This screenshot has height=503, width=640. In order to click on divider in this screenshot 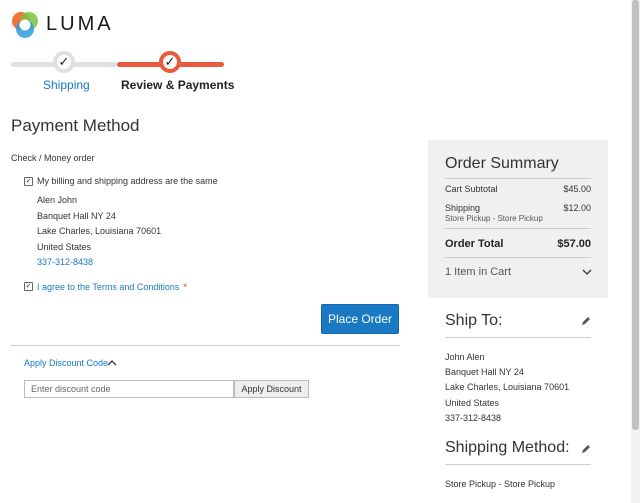, I will do `click(205, 345)`.